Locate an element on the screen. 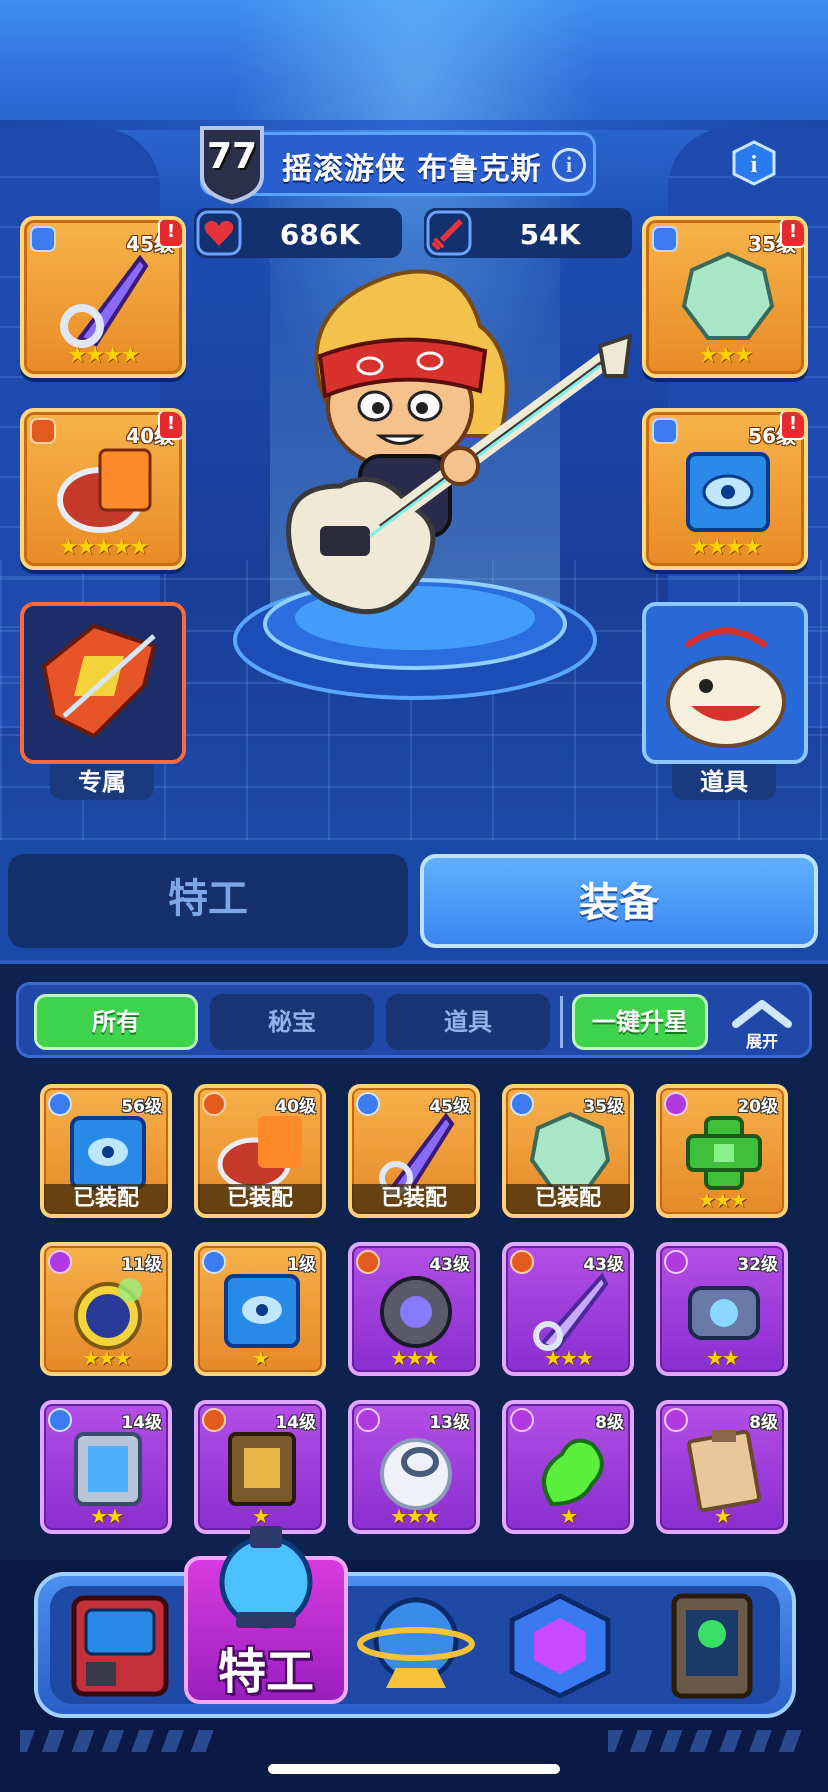 This screenshot has width=828, height=1792. sword-icon is located at coordinates (449, 233).